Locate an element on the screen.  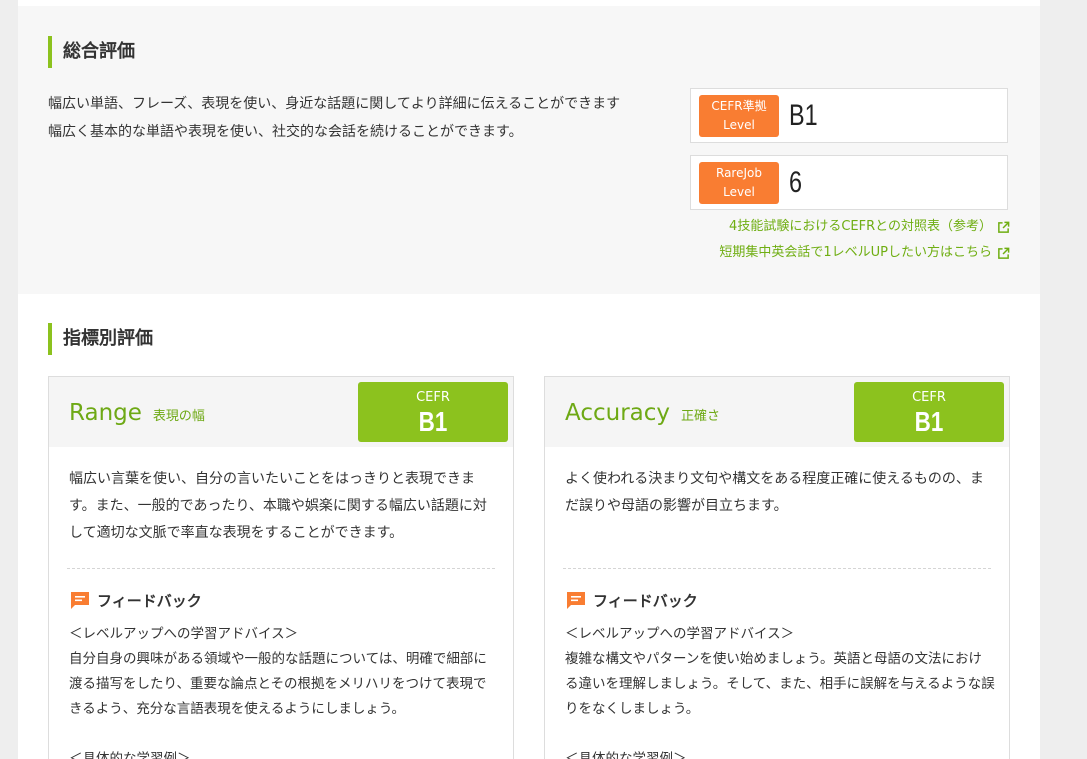
range-card-header: Range 表現の幅 CEFR B1 is located at coordinates (281, 412).